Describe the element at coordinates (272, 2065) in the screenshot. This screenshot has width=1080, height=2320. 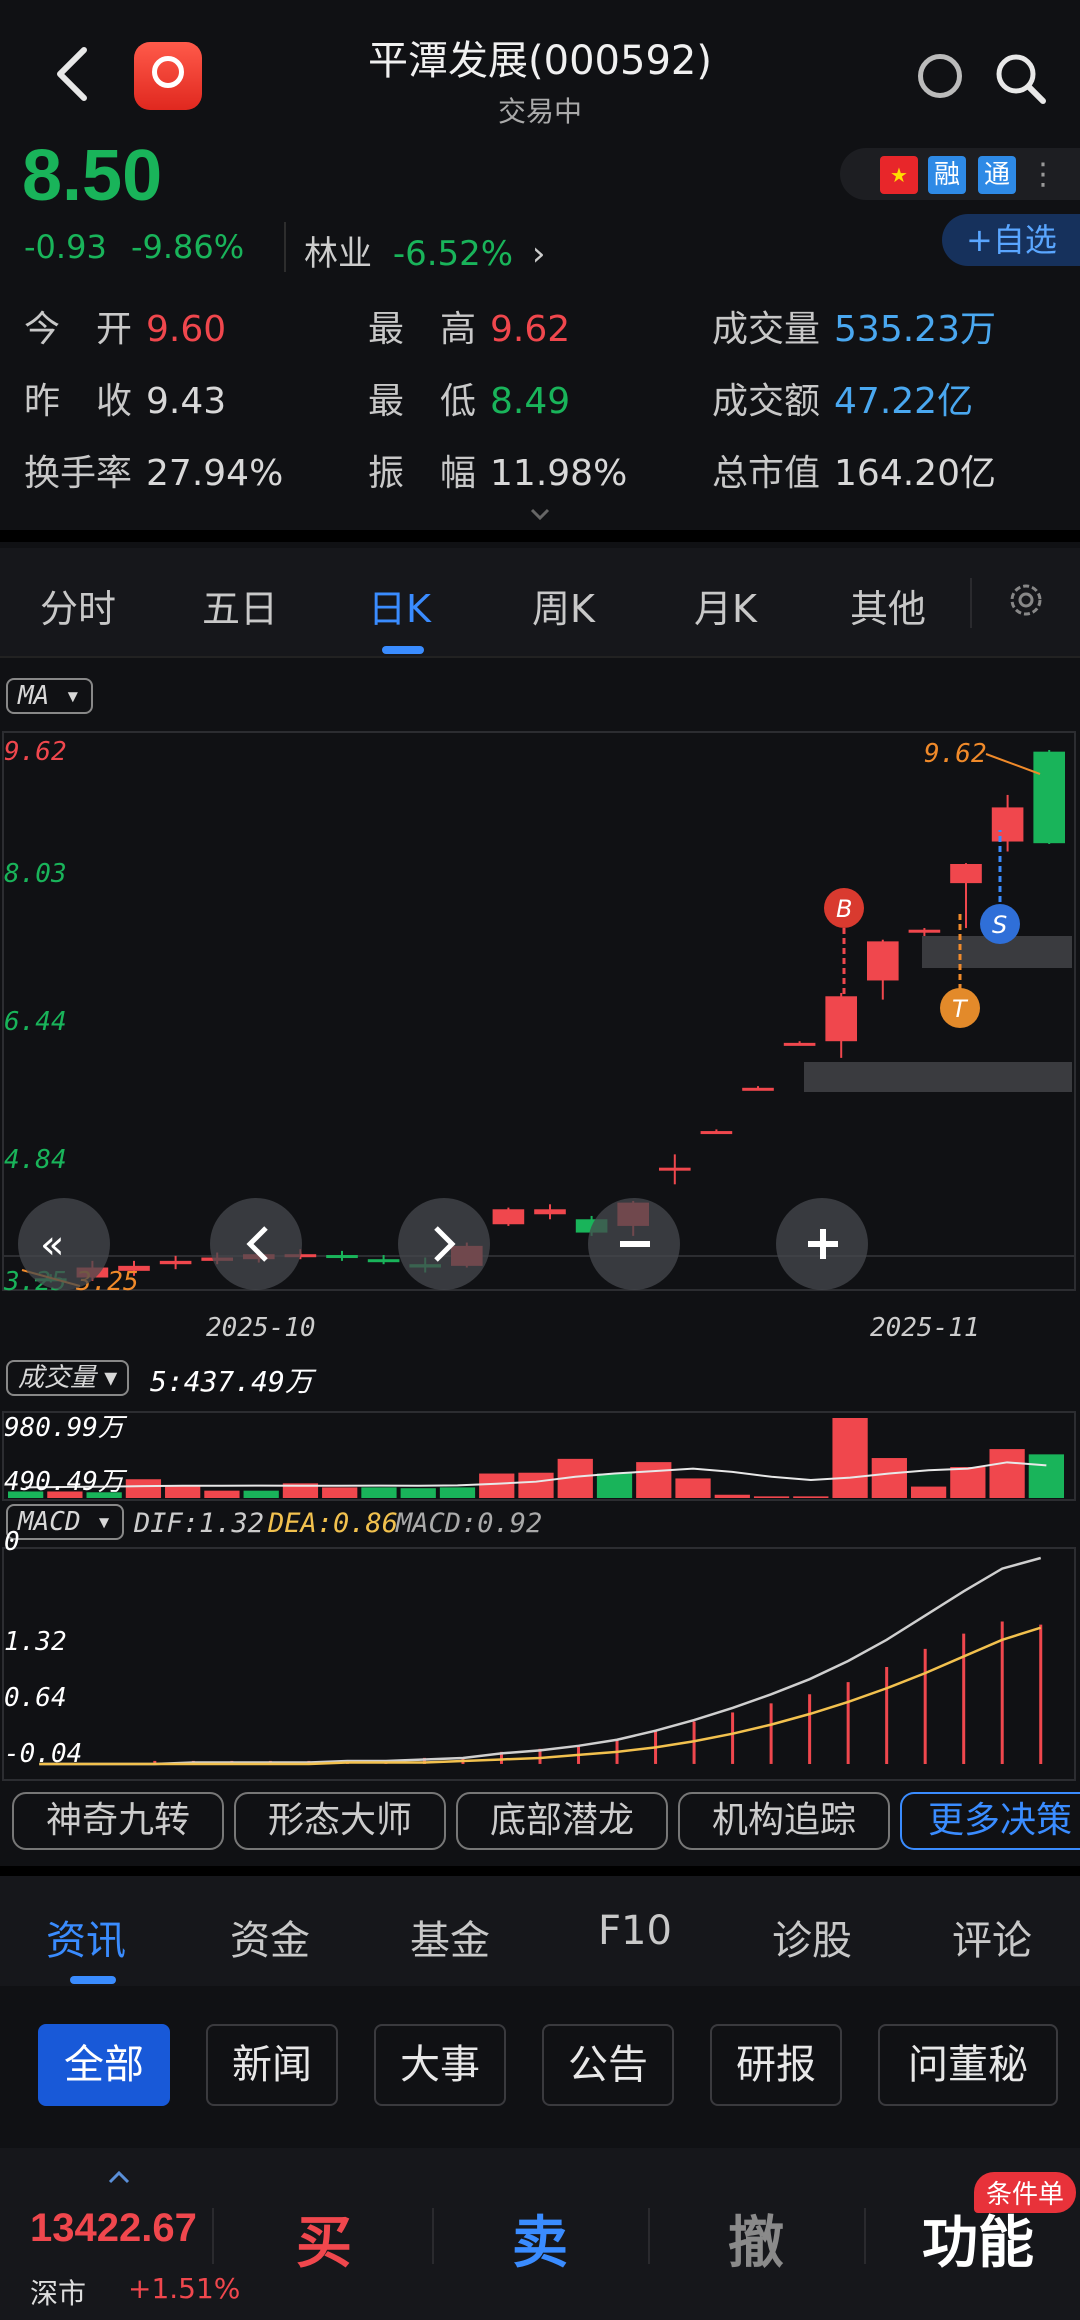
I see `filter-news: 新闻` at that location.